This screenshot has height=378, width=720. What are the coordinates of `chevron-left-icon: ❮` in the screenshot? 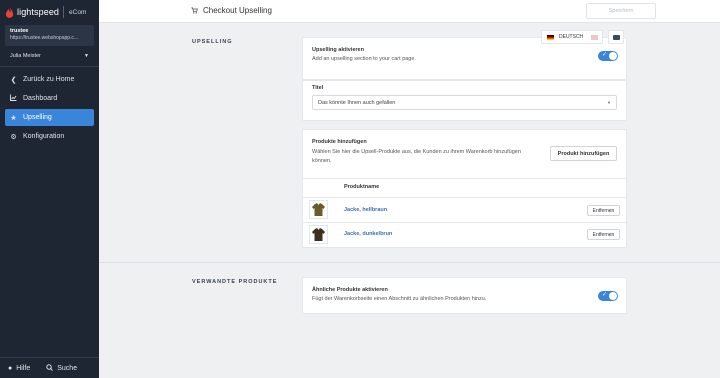 It's located at (13, 80).